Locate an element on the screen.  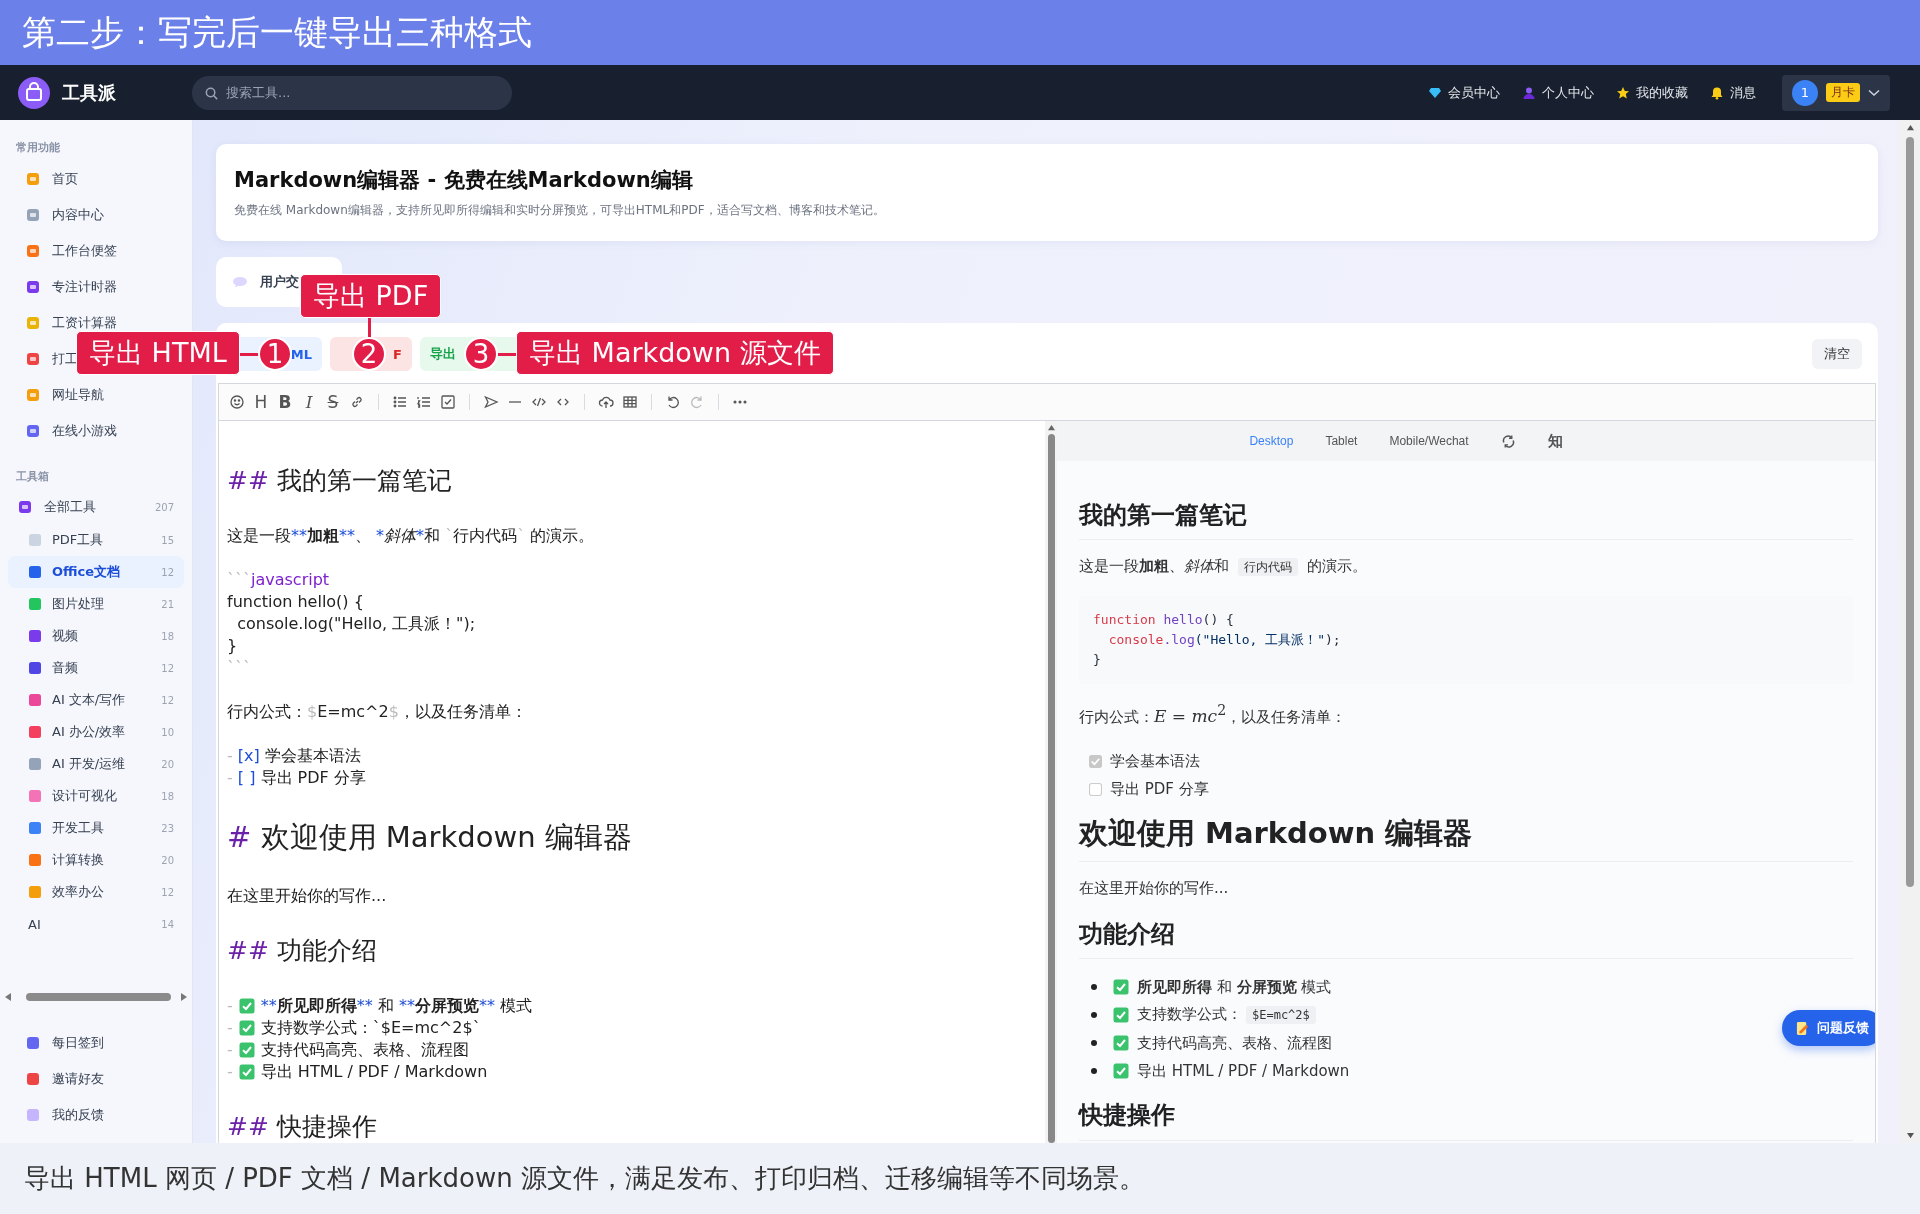
sidebar-item: 效率办公 12 is located at coordinates (96, 892).